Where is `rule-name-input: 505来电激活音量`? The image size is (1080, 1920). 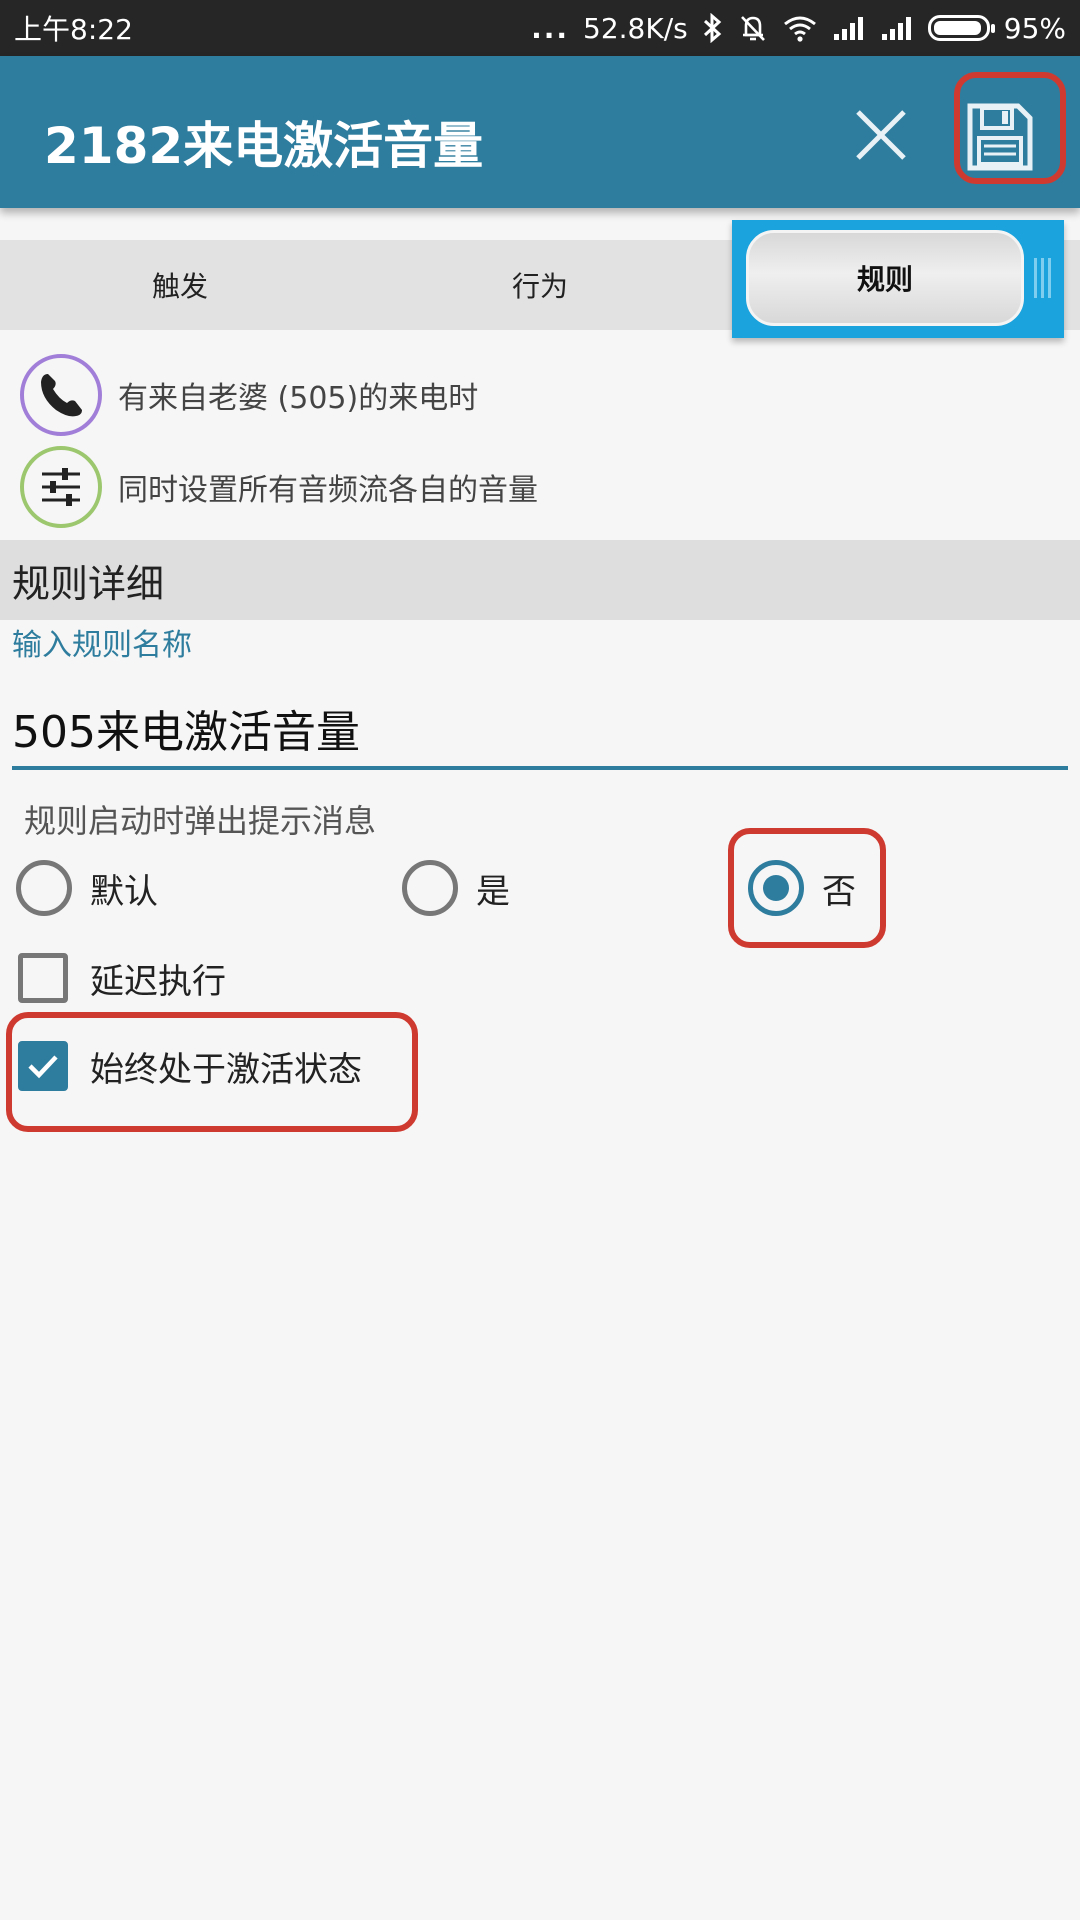
rule-name-input: 505来电激活音量 is located at coordinates (540, 730).